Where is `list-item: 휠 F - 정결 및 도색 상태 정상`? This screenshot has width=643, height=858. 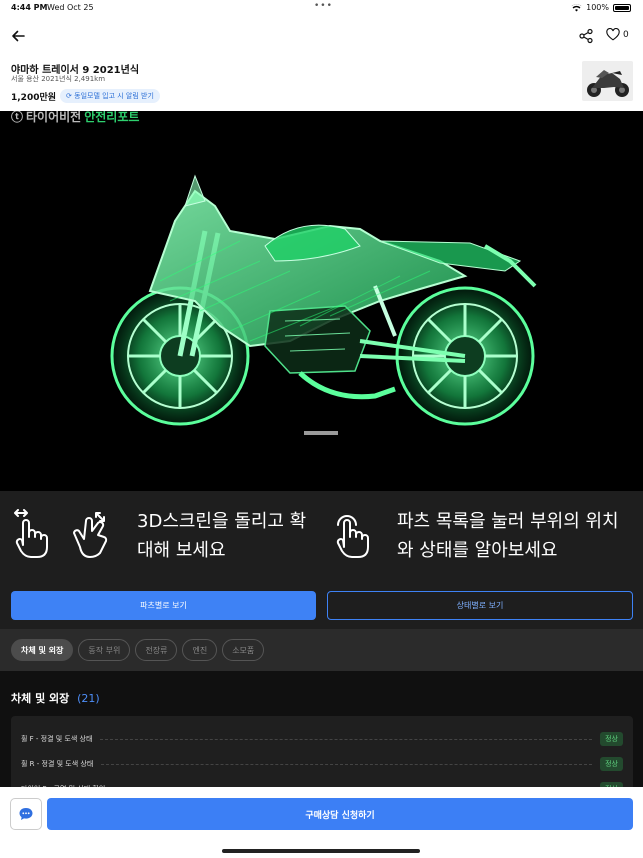 list-item: 휠 F - 정결 및 도색 상태 정상 is located at coordinates (322, 739).